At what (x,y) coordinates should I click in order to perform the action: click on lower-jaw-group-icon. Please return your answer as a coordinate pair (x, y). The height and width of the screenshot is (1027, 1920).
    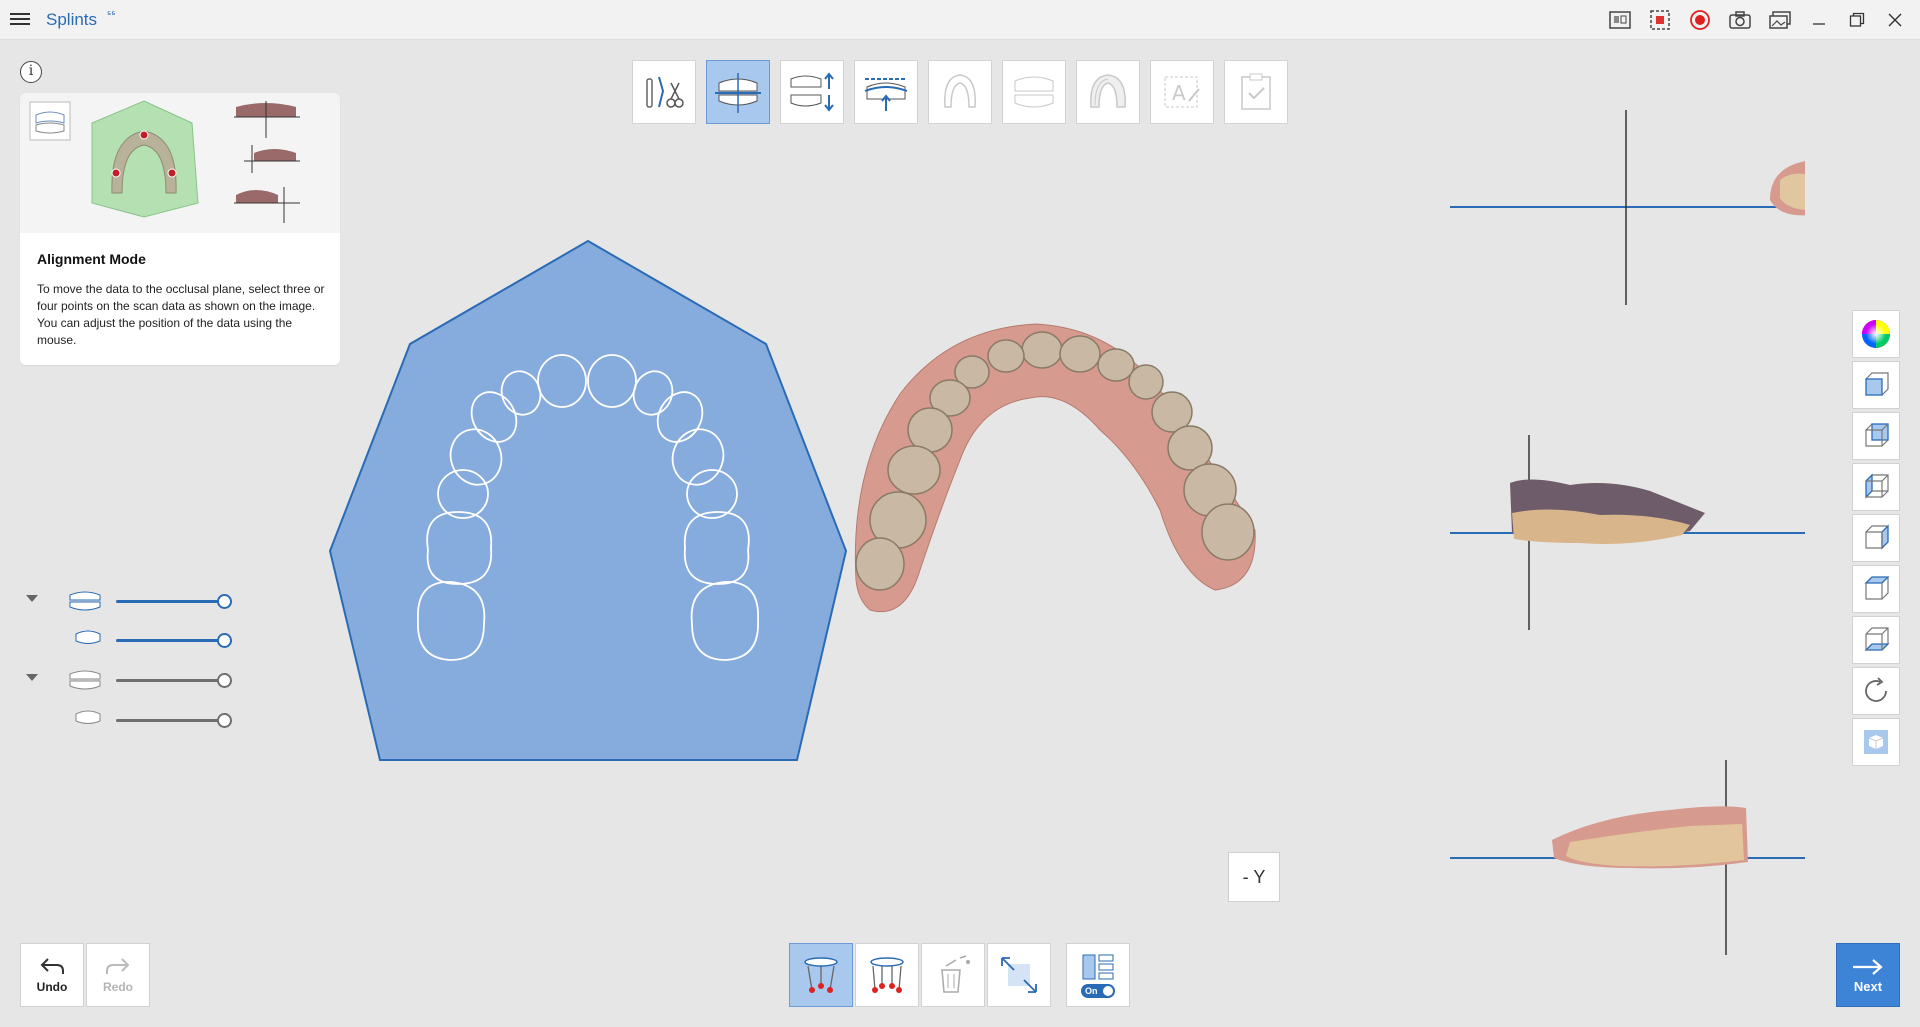
    Looking at the image, I should click on (85, 680).